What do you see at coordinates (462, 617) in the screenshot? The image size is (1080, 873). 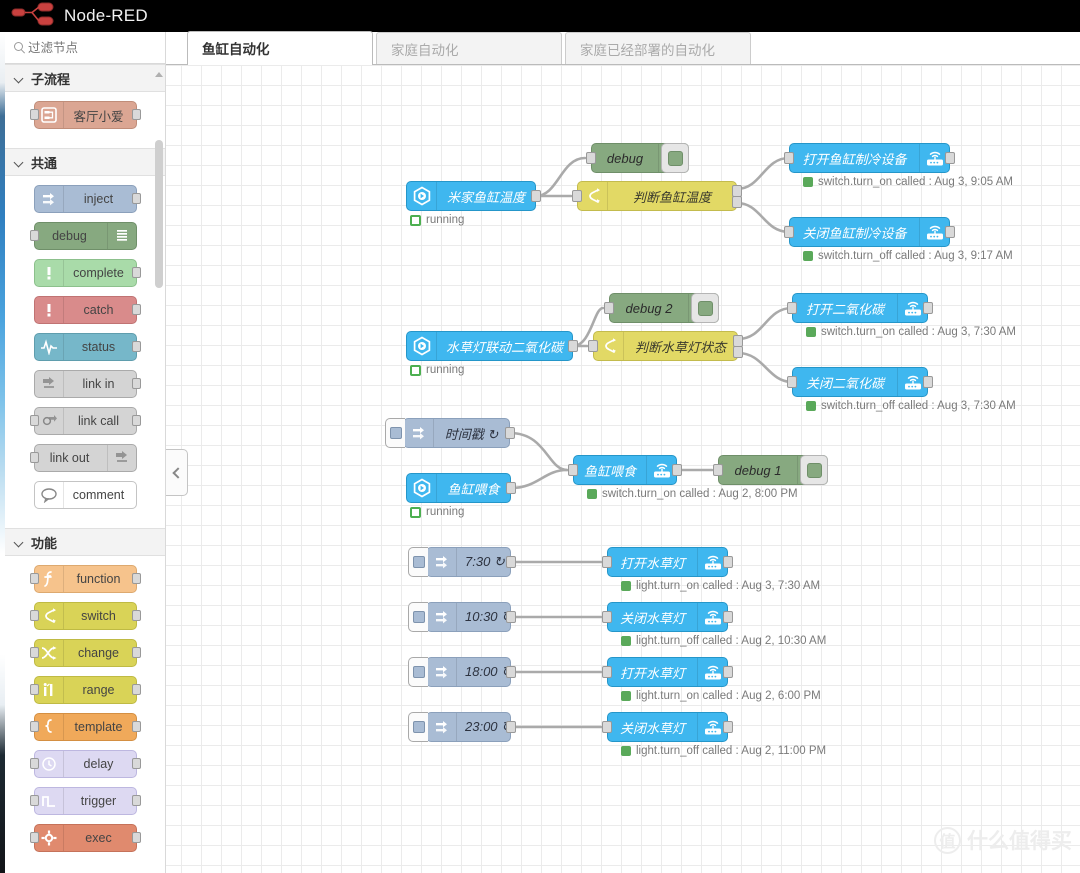 I see `flow-node-n17: 10:30 ↻` at bounding box center [462, 617].